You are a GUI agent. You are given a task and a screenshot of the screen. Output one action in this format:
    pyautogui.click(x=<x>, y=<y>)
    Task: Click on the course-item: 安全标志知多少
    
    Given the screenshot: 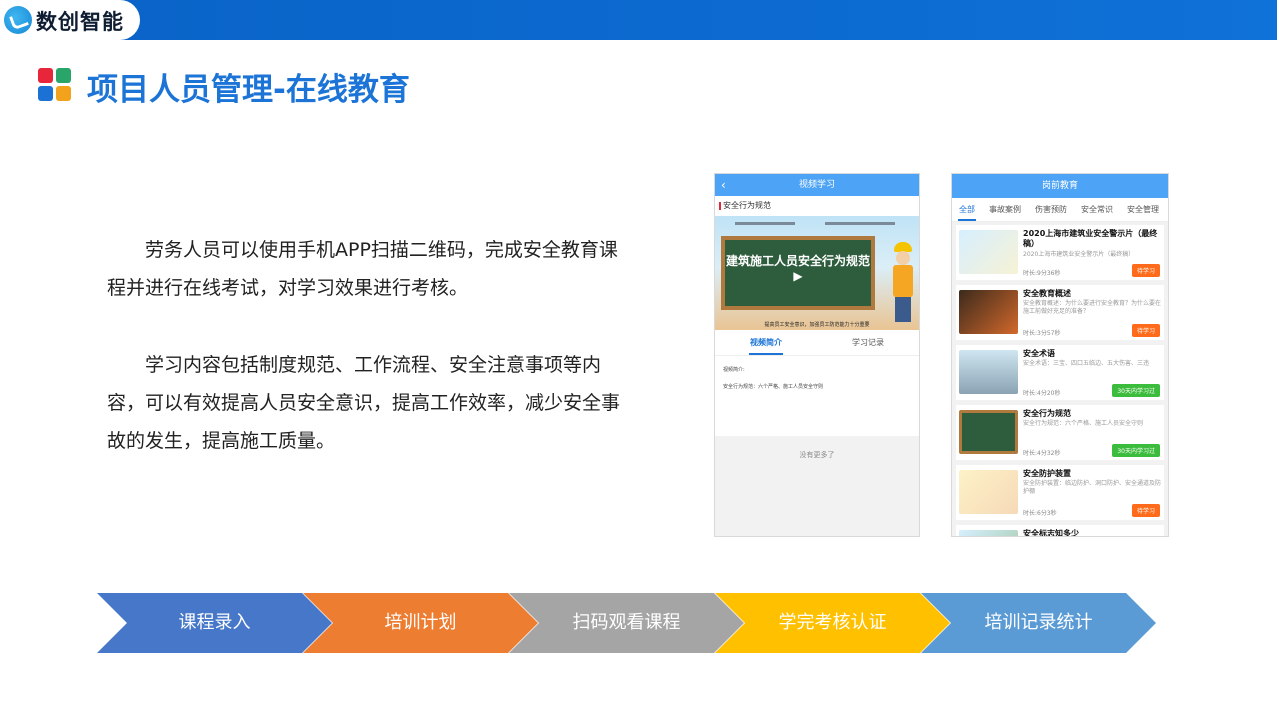 What is the action you would take?
    pyautogui.click(x=1060, y=531)
    